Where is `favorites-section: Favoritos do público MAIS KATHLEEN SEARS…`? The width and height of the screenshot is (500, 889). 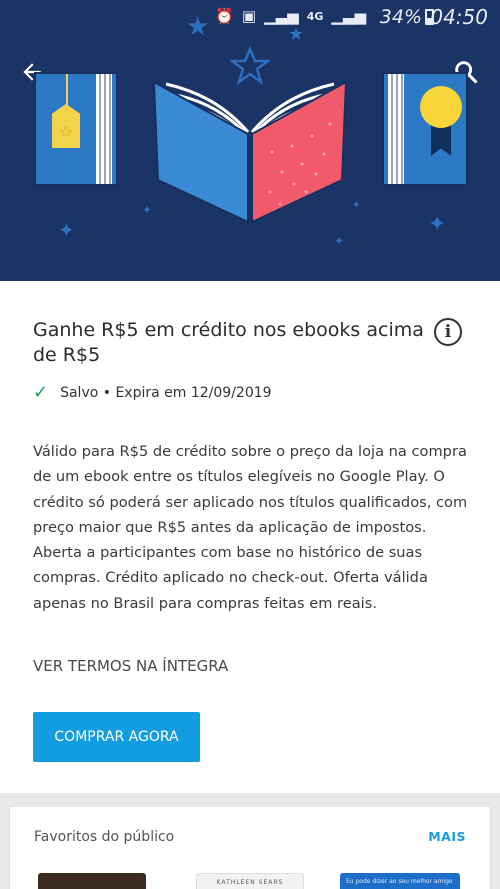
favorites-section: Favoritos do público MAIS KATHLEEN SEARS… is located at coordinates (250, 848).